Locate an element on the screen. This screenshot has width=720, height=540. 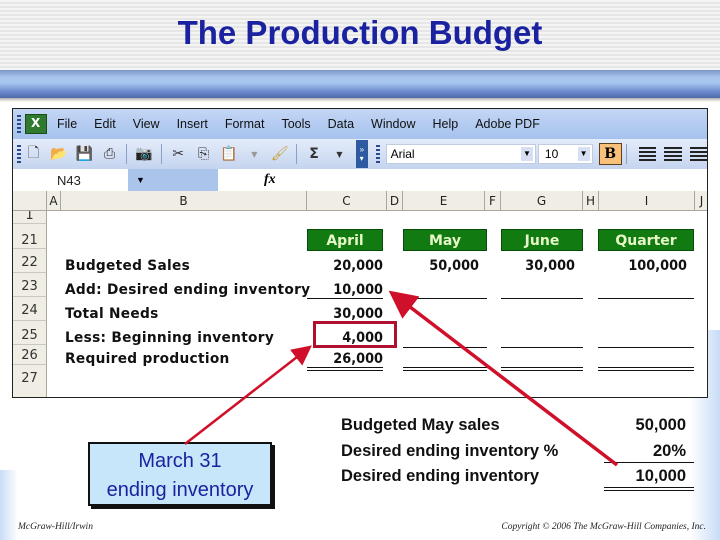
format-painter-icon: 🖌 is located at coordinates (279, 154).